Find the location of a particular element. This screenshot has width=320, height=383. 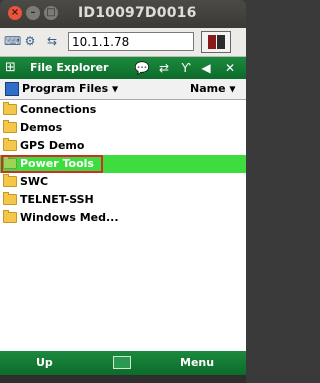

item-name: TELNET-SSH is located at coordinates (57, 199).